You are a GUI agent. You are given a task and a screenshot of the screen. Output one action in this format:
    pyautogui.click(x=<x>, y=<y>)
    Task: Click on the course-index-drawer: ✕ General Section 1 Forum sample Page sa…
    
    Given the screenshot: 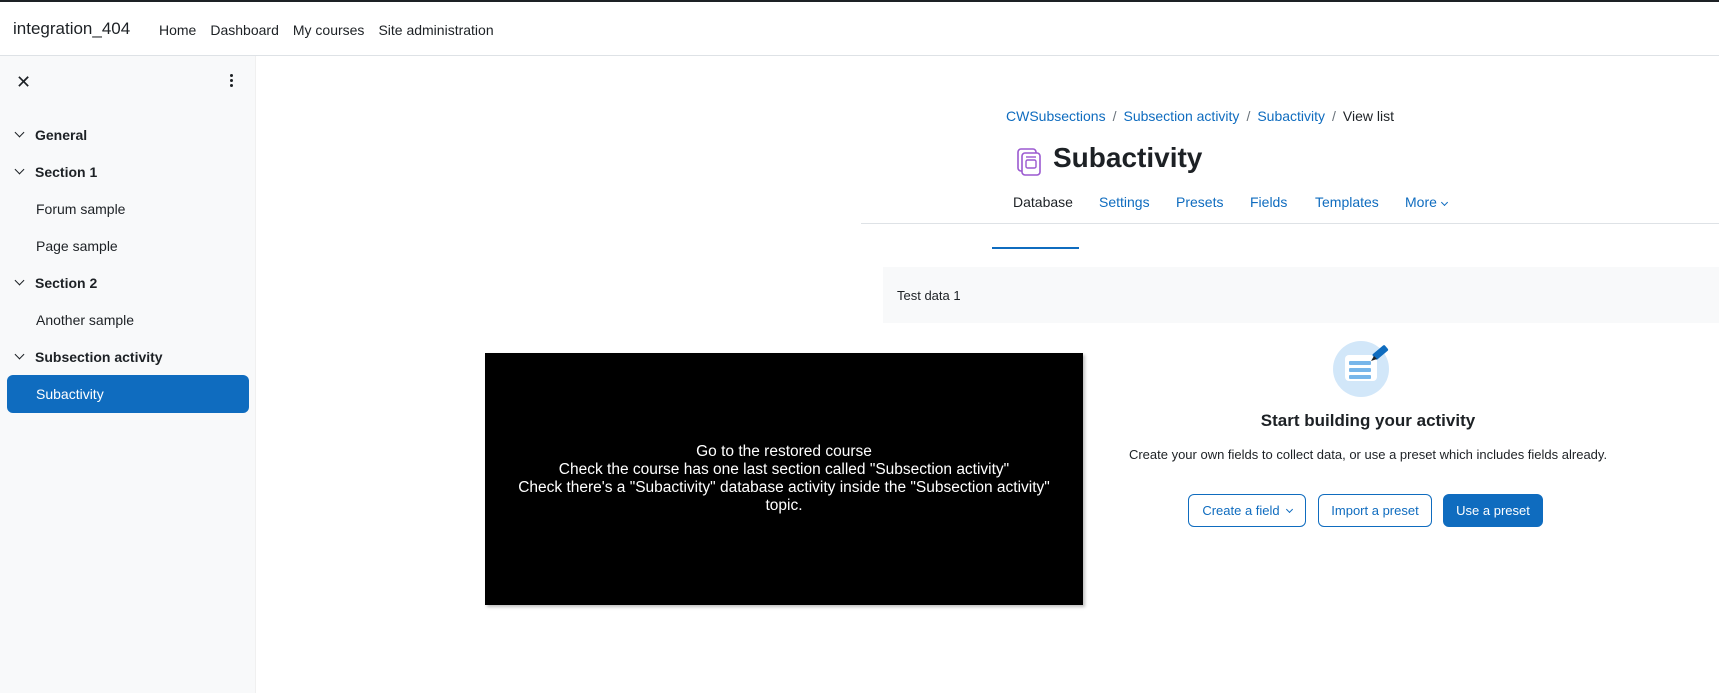 What is the action you would take?
    pyautogui.click(x=128, y=374)
    